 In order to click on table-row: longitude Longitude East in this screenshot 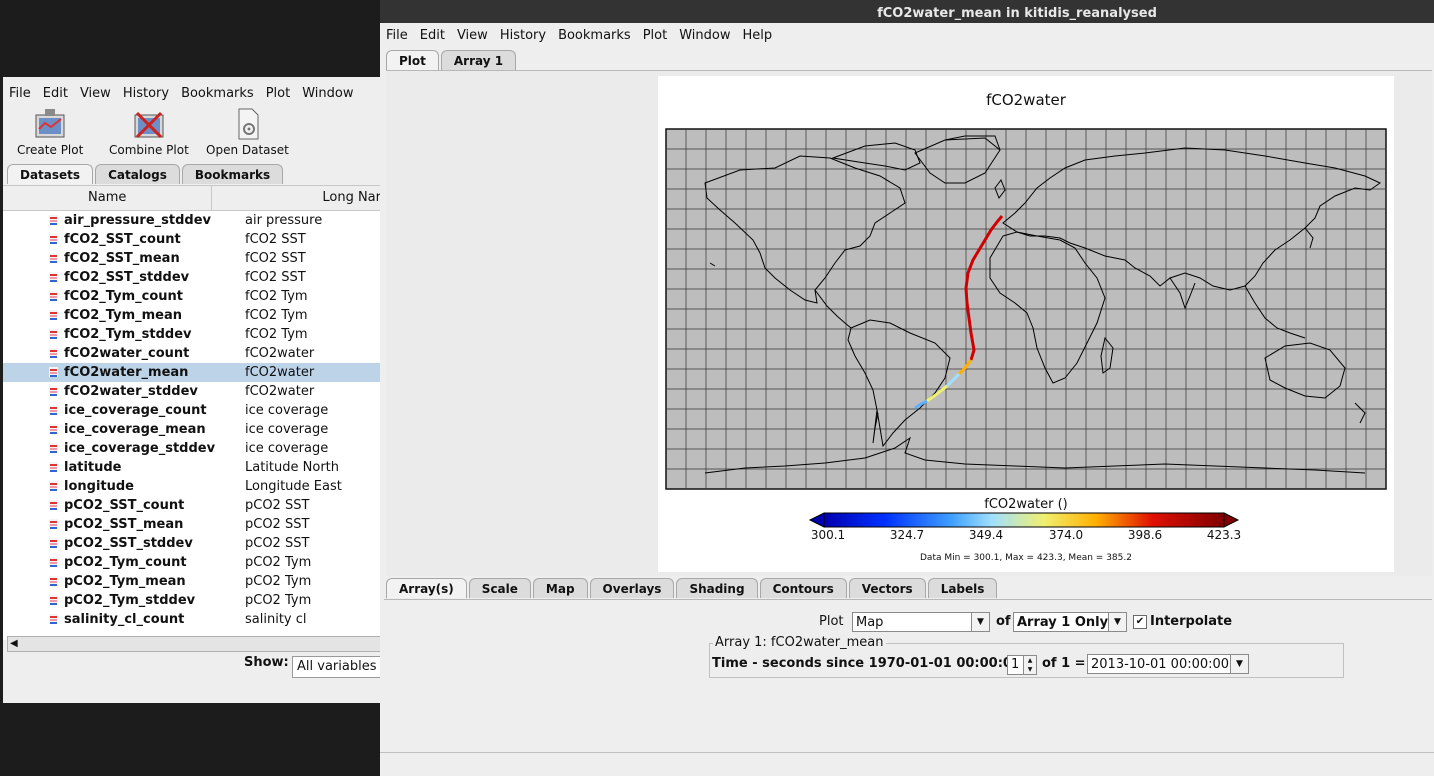, I will do `click(192, 486)`.